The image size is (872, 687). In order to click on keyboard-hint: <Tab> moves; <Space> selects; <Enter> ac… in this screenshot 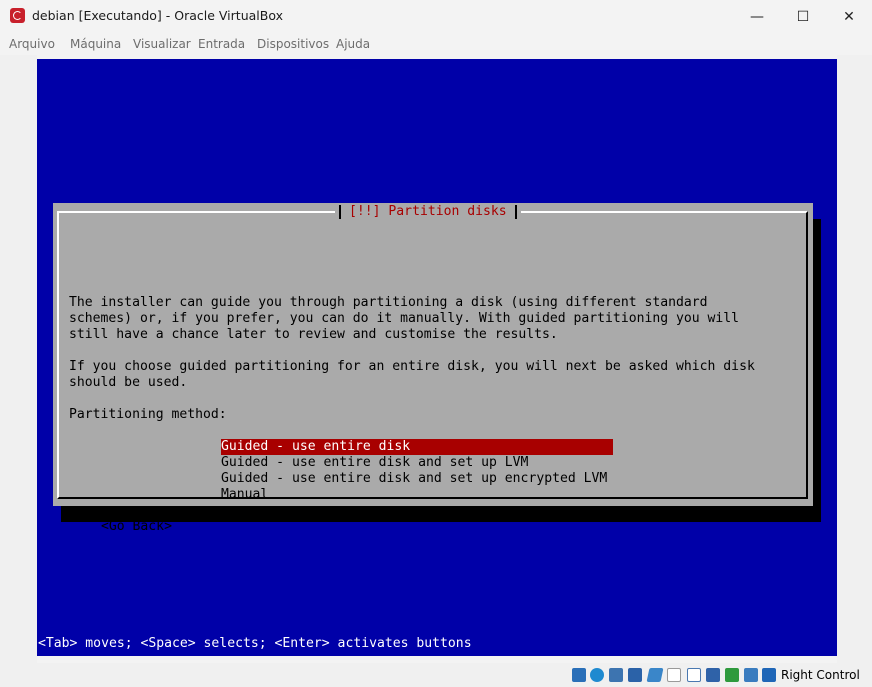, I will do `click(255, 643)`.